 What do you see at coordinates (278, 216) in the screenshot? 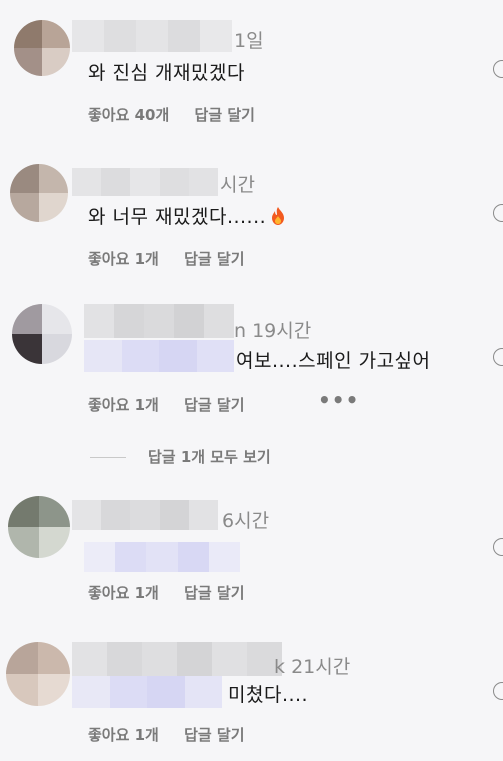
I see `fire-icon` at bounding box center [278, 216].